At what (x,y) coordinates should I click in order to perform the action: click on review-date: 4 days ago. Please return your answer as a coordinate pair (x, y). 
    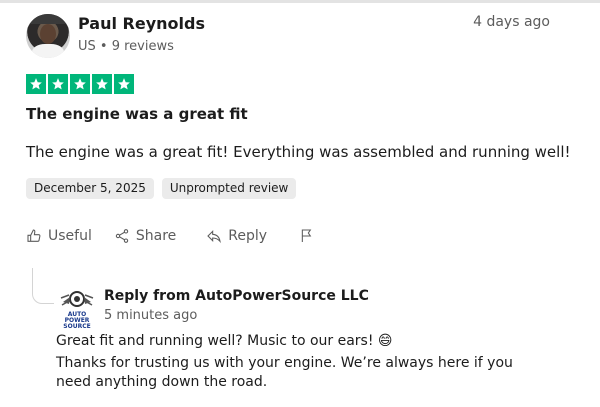
    Looking at the image, I should click on (511, 22).